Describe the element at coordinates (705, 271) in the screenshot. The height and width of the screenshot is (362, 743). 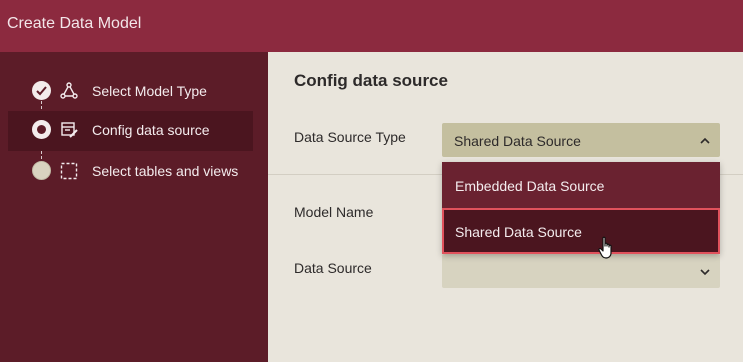
I see `chevron-down-icon` at that location.